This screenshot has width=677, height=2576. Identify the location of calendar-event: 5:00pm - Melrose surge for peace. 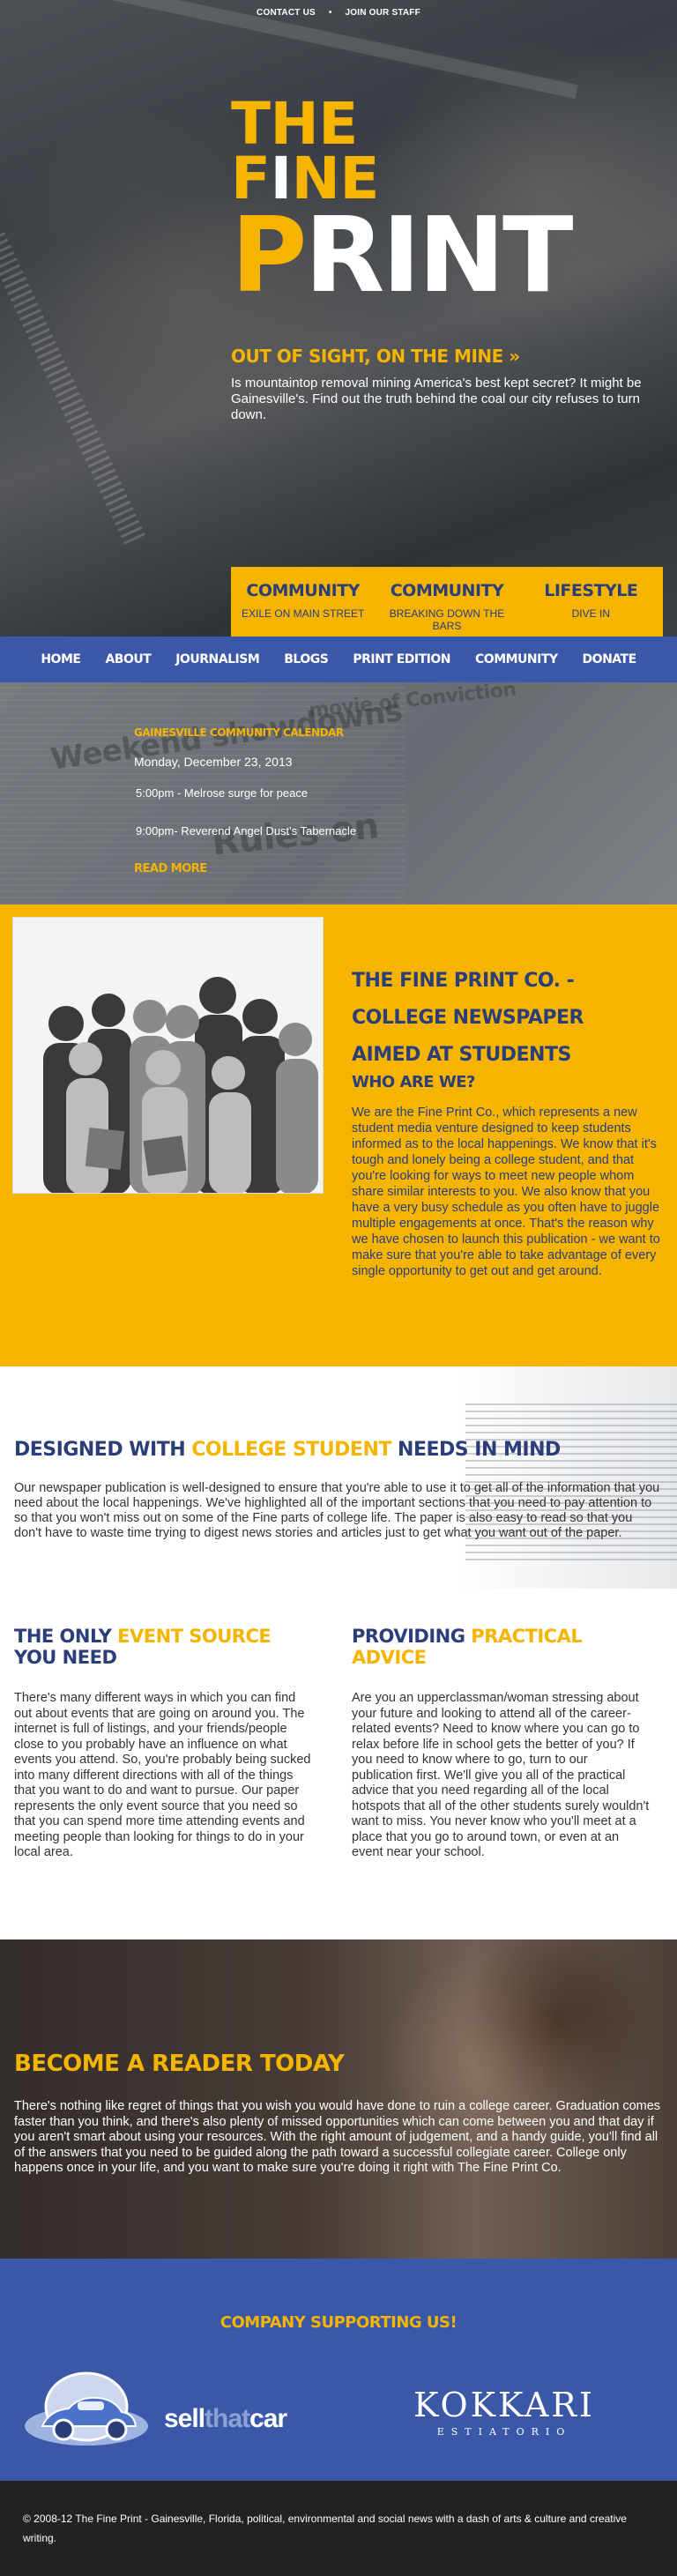
(245, 793).